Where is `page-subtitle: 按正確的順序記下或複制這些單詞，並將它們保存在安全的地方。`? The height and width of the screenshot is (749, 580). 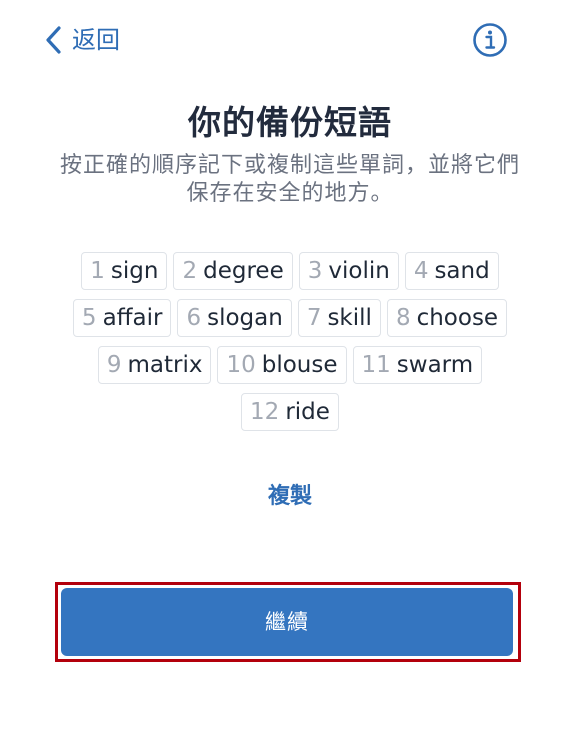
page-subtitle: 按正確的順序記下或複制這些單詞，並將它們保存在安全的地方。 is located at coordinates (289, 179).